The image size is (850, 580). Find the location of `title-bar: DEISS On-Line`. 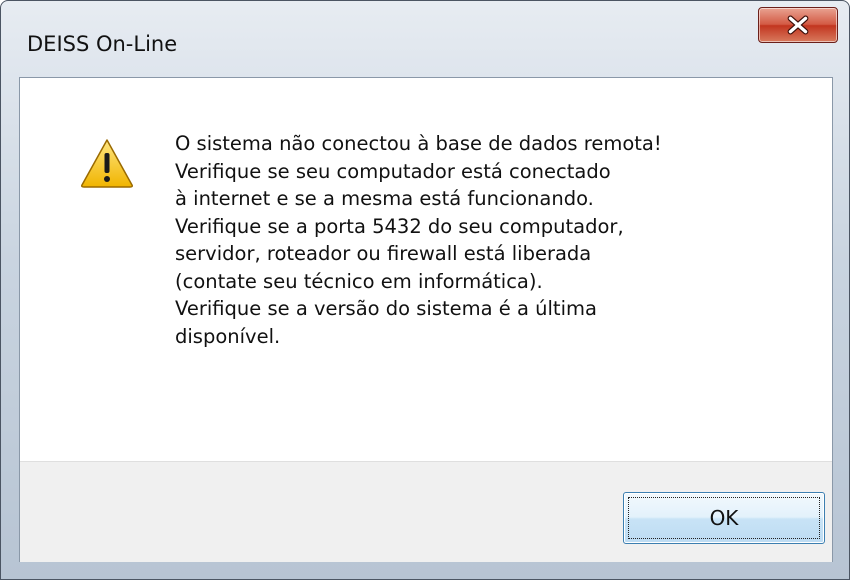

title-bar: DEISS On-Line is located at coordinates (425, 39).